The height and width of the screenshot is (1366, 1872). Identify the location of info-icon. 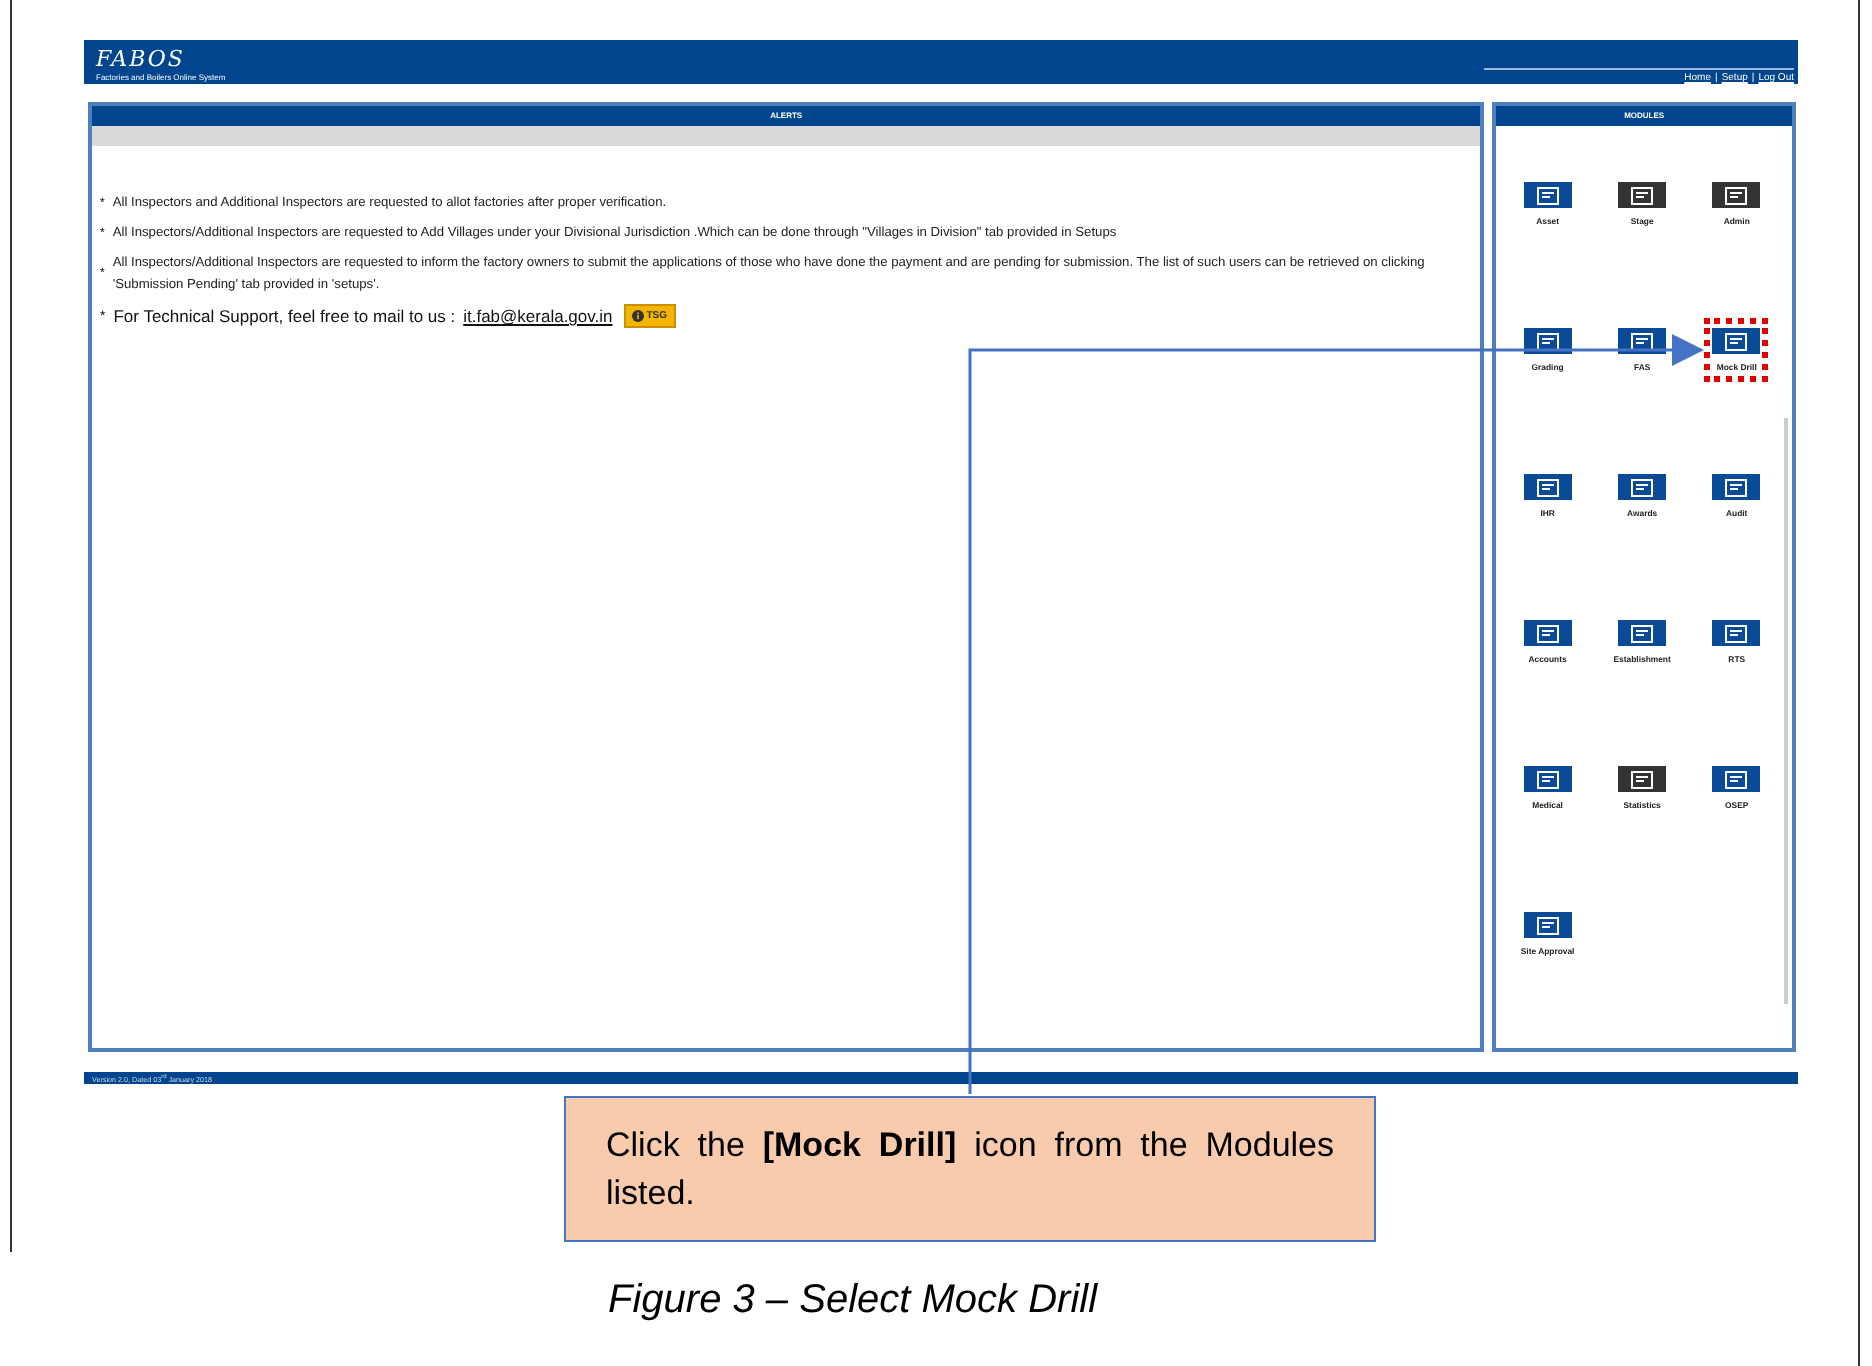
(638, 316).